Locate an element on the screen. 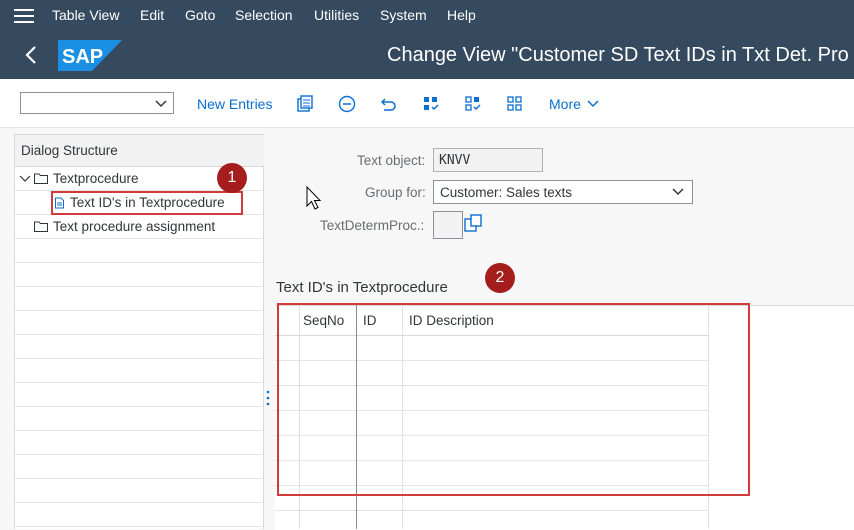 The image size is (854, 530). copy-icon is located at coordinates (305, 104).